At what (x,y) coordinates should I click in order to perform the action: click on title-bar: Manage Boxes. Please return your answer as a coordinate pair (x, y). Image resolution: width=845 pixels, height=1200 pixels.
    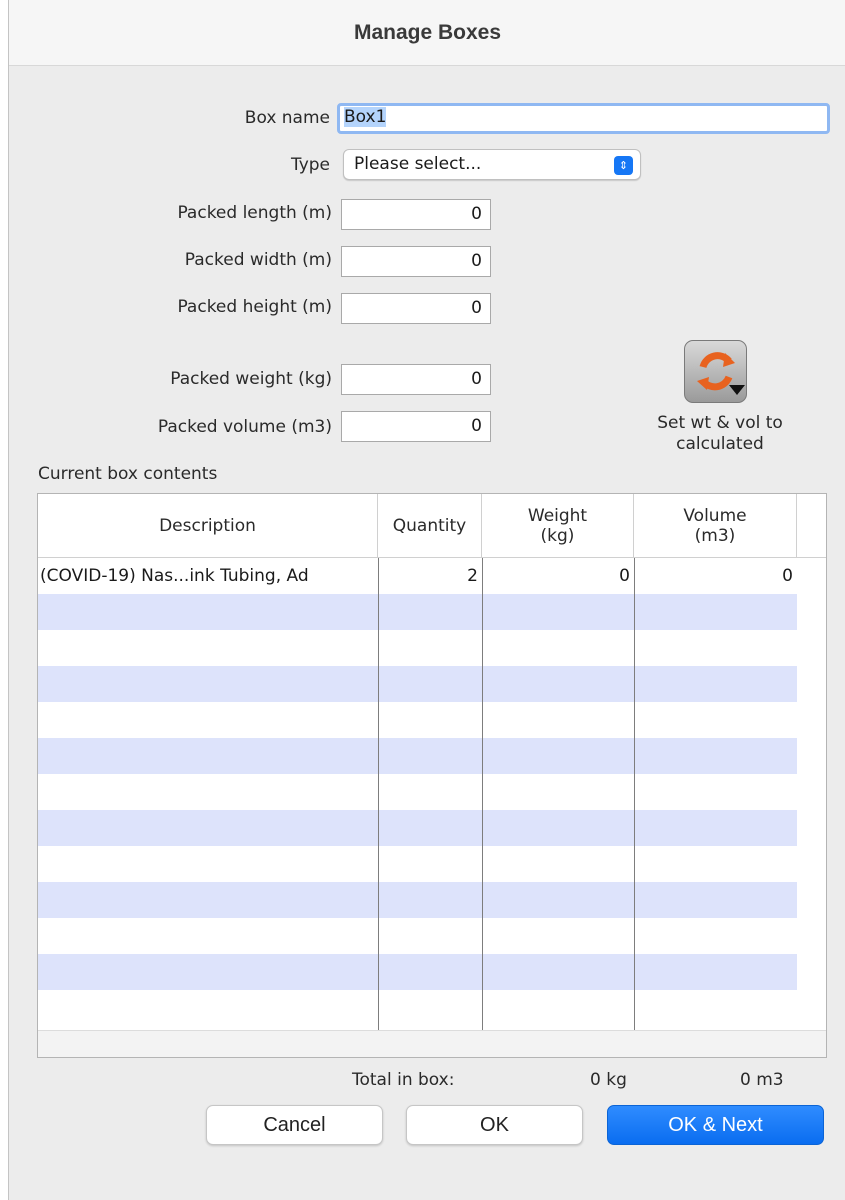
    Looking at the image, I should click on (427, 33).